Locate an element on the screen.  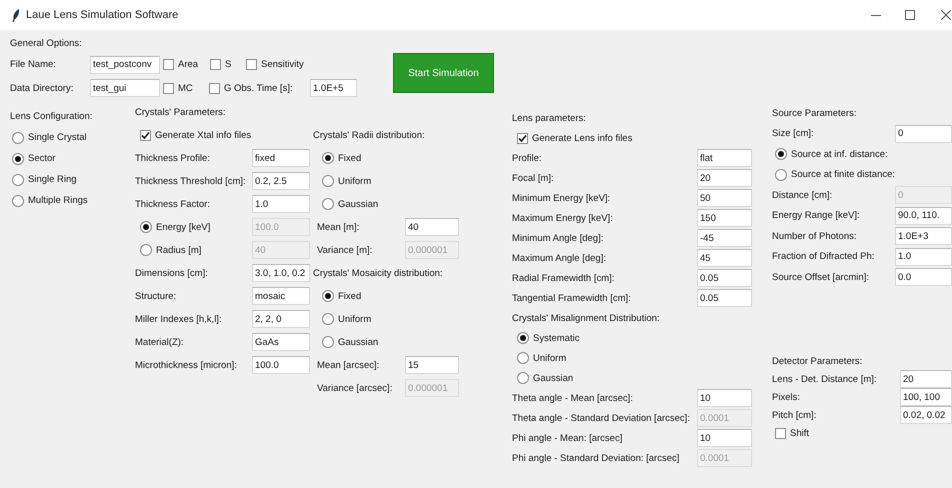
radio-button: Source at finite distance: is located at coordinates (835, 174).